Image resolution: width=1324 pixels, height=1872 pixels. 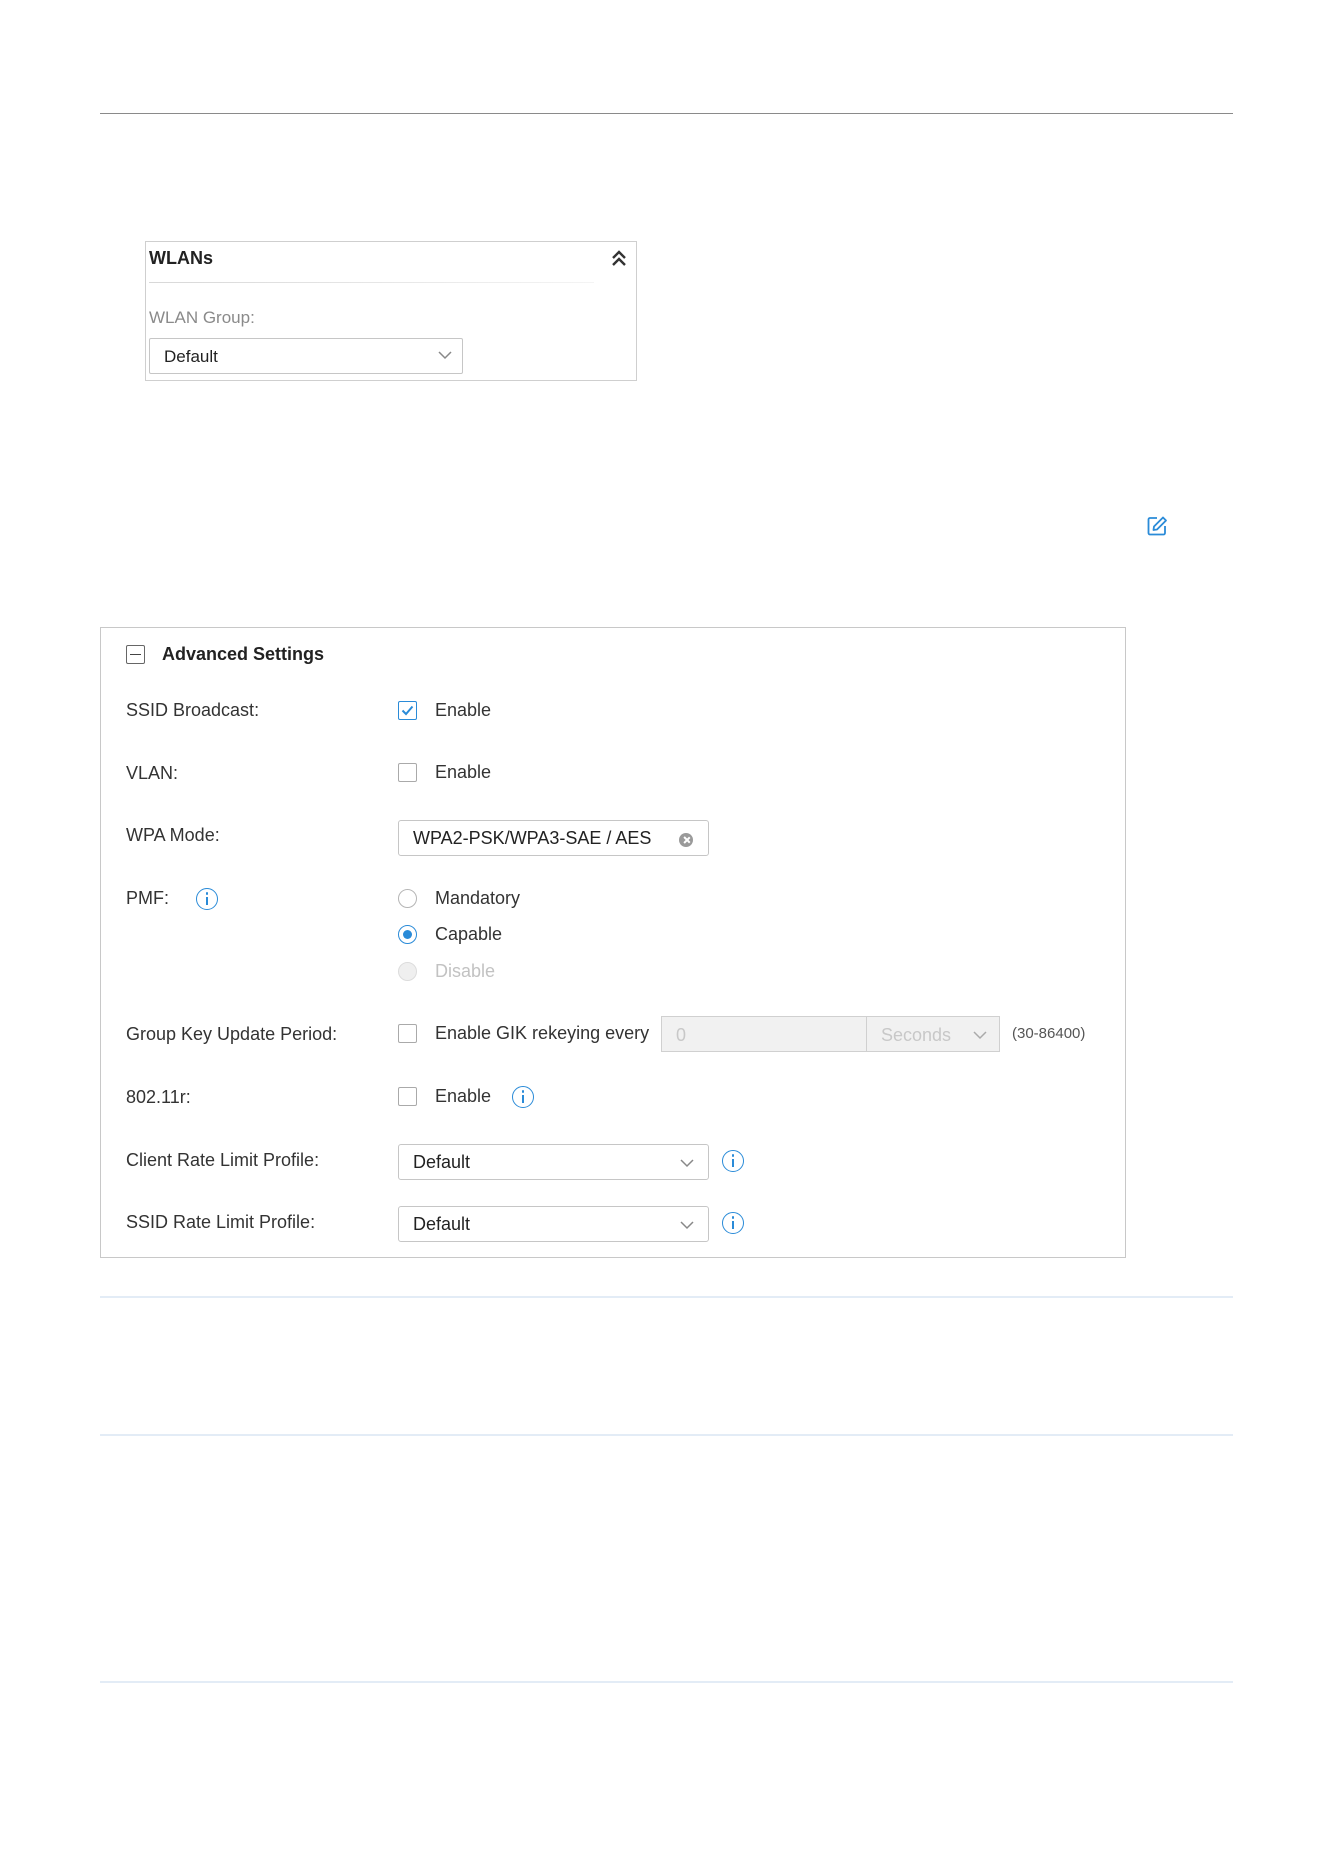 I want to click on wlan-group-value: Default, so click(x=191, y=356).